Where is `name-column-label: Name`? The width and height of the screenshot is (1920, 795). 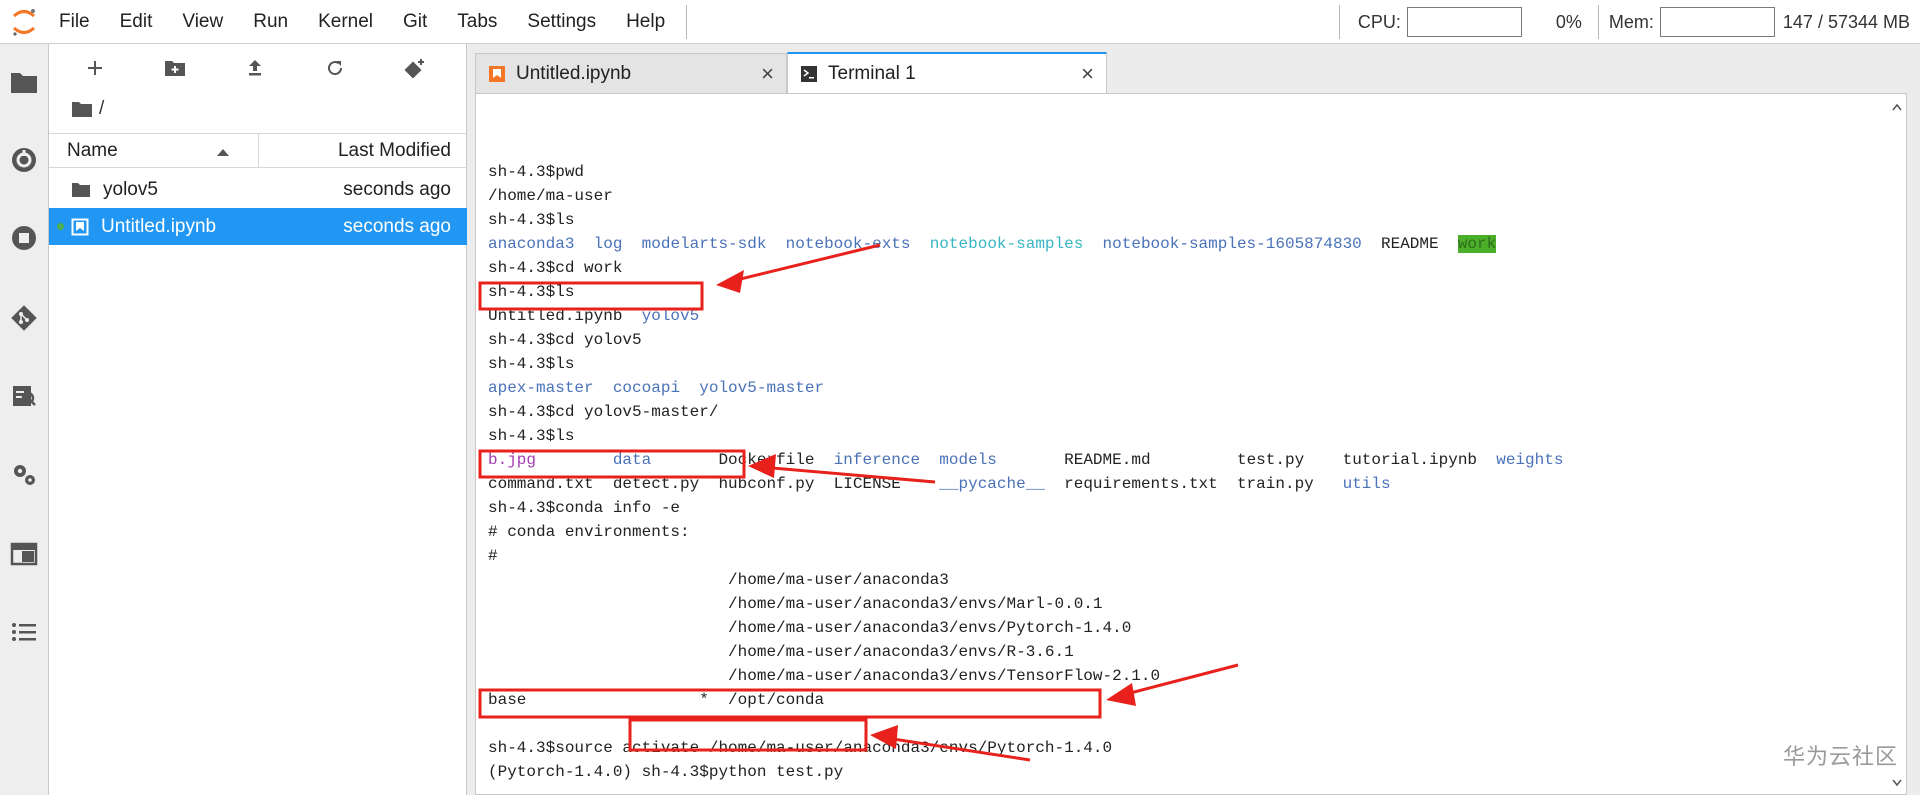 name-column-label: Name is located at coordinates (92, 150).